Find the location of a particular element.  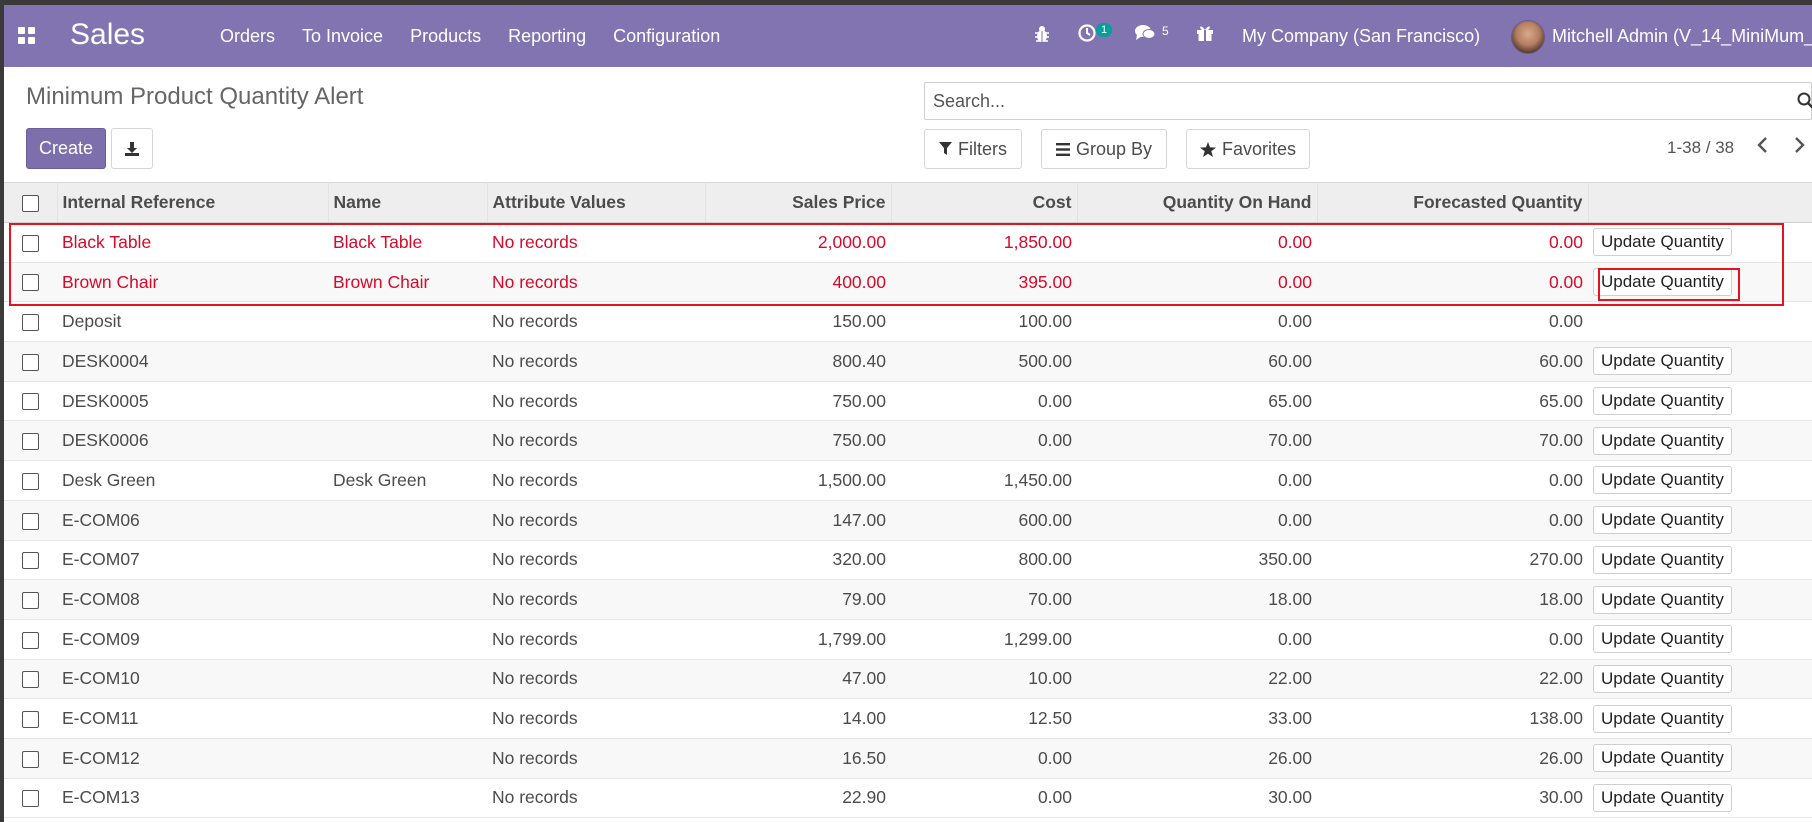

favorites-button: Favorites is located at coordinates (1248, 149).